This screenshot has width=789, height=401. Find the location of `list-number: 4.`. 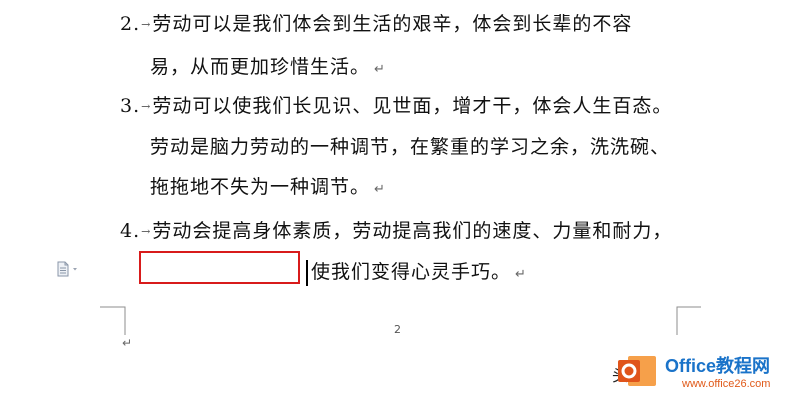

list-number: 4. is located at coordinates (130, 231).